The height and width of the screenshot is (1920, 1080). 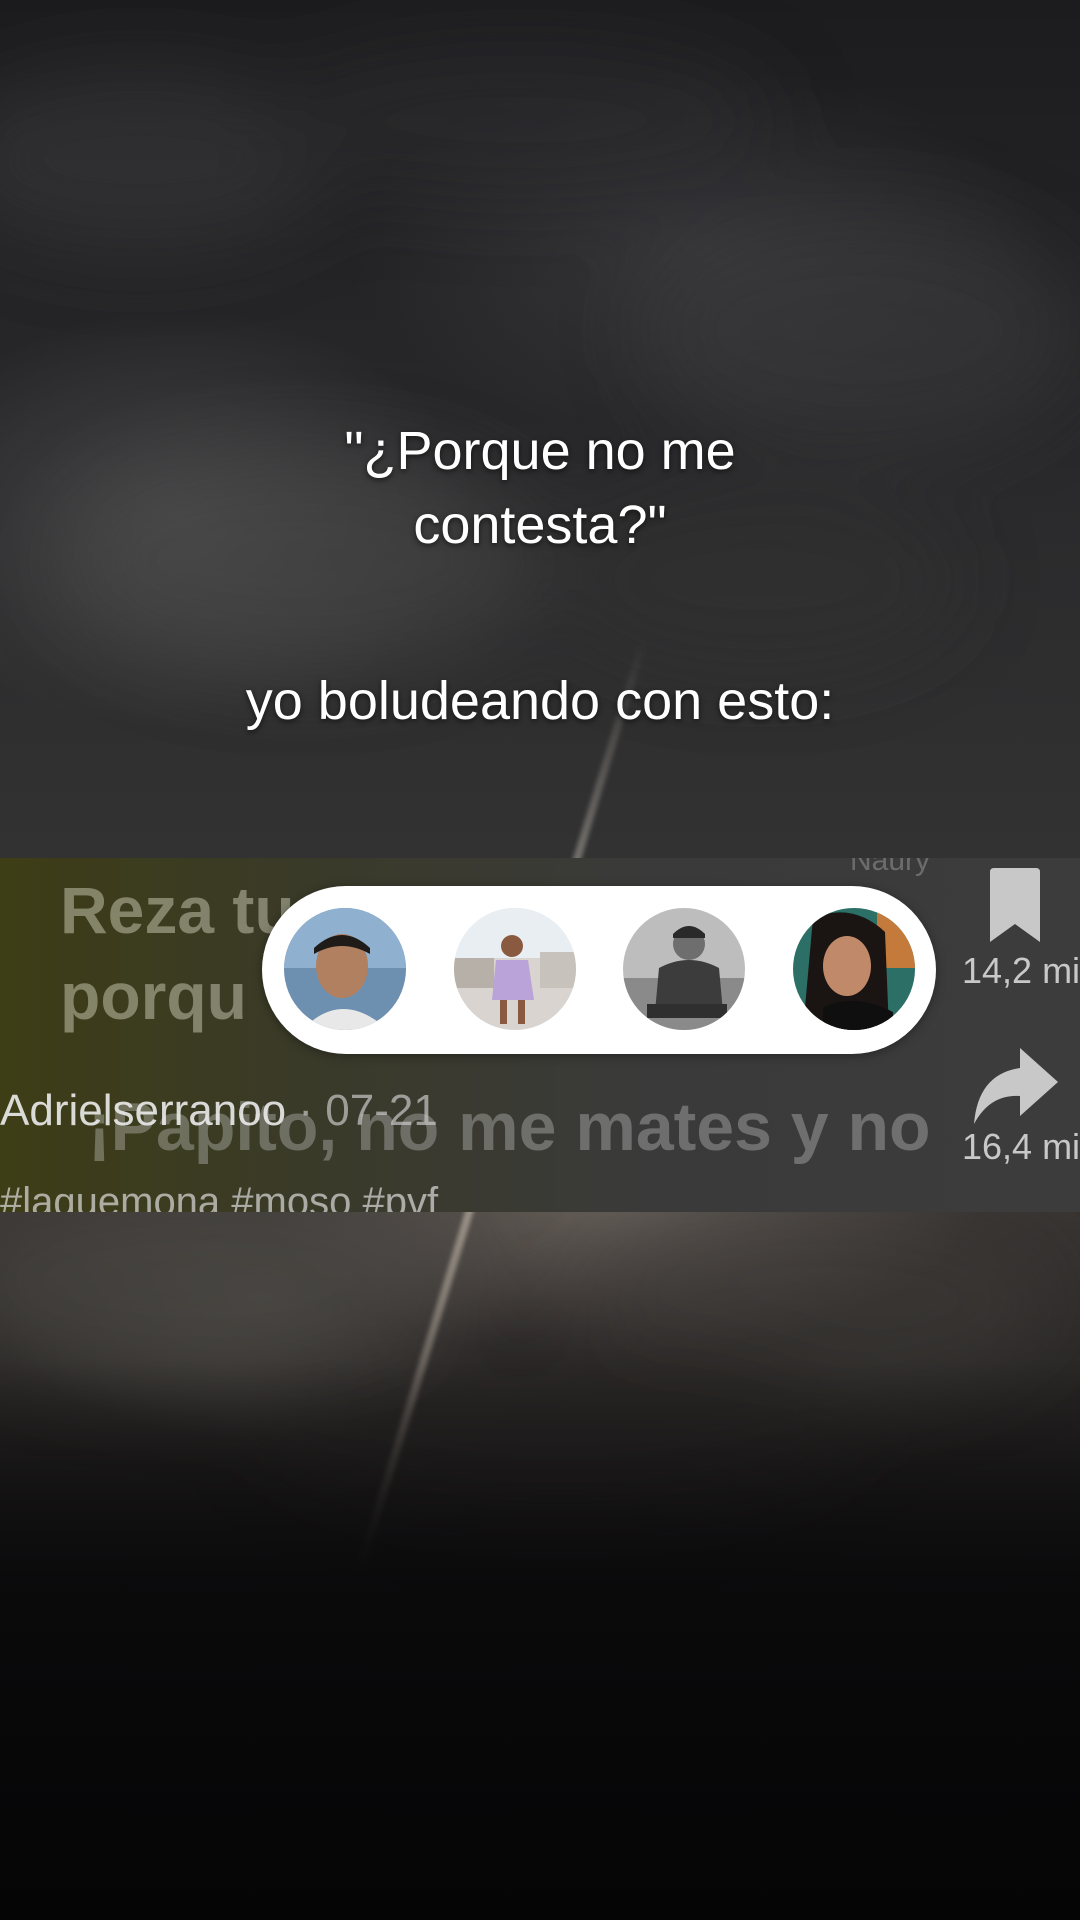 I want to click on embedded-background-line2: porqu, so click(x=153, y=996).